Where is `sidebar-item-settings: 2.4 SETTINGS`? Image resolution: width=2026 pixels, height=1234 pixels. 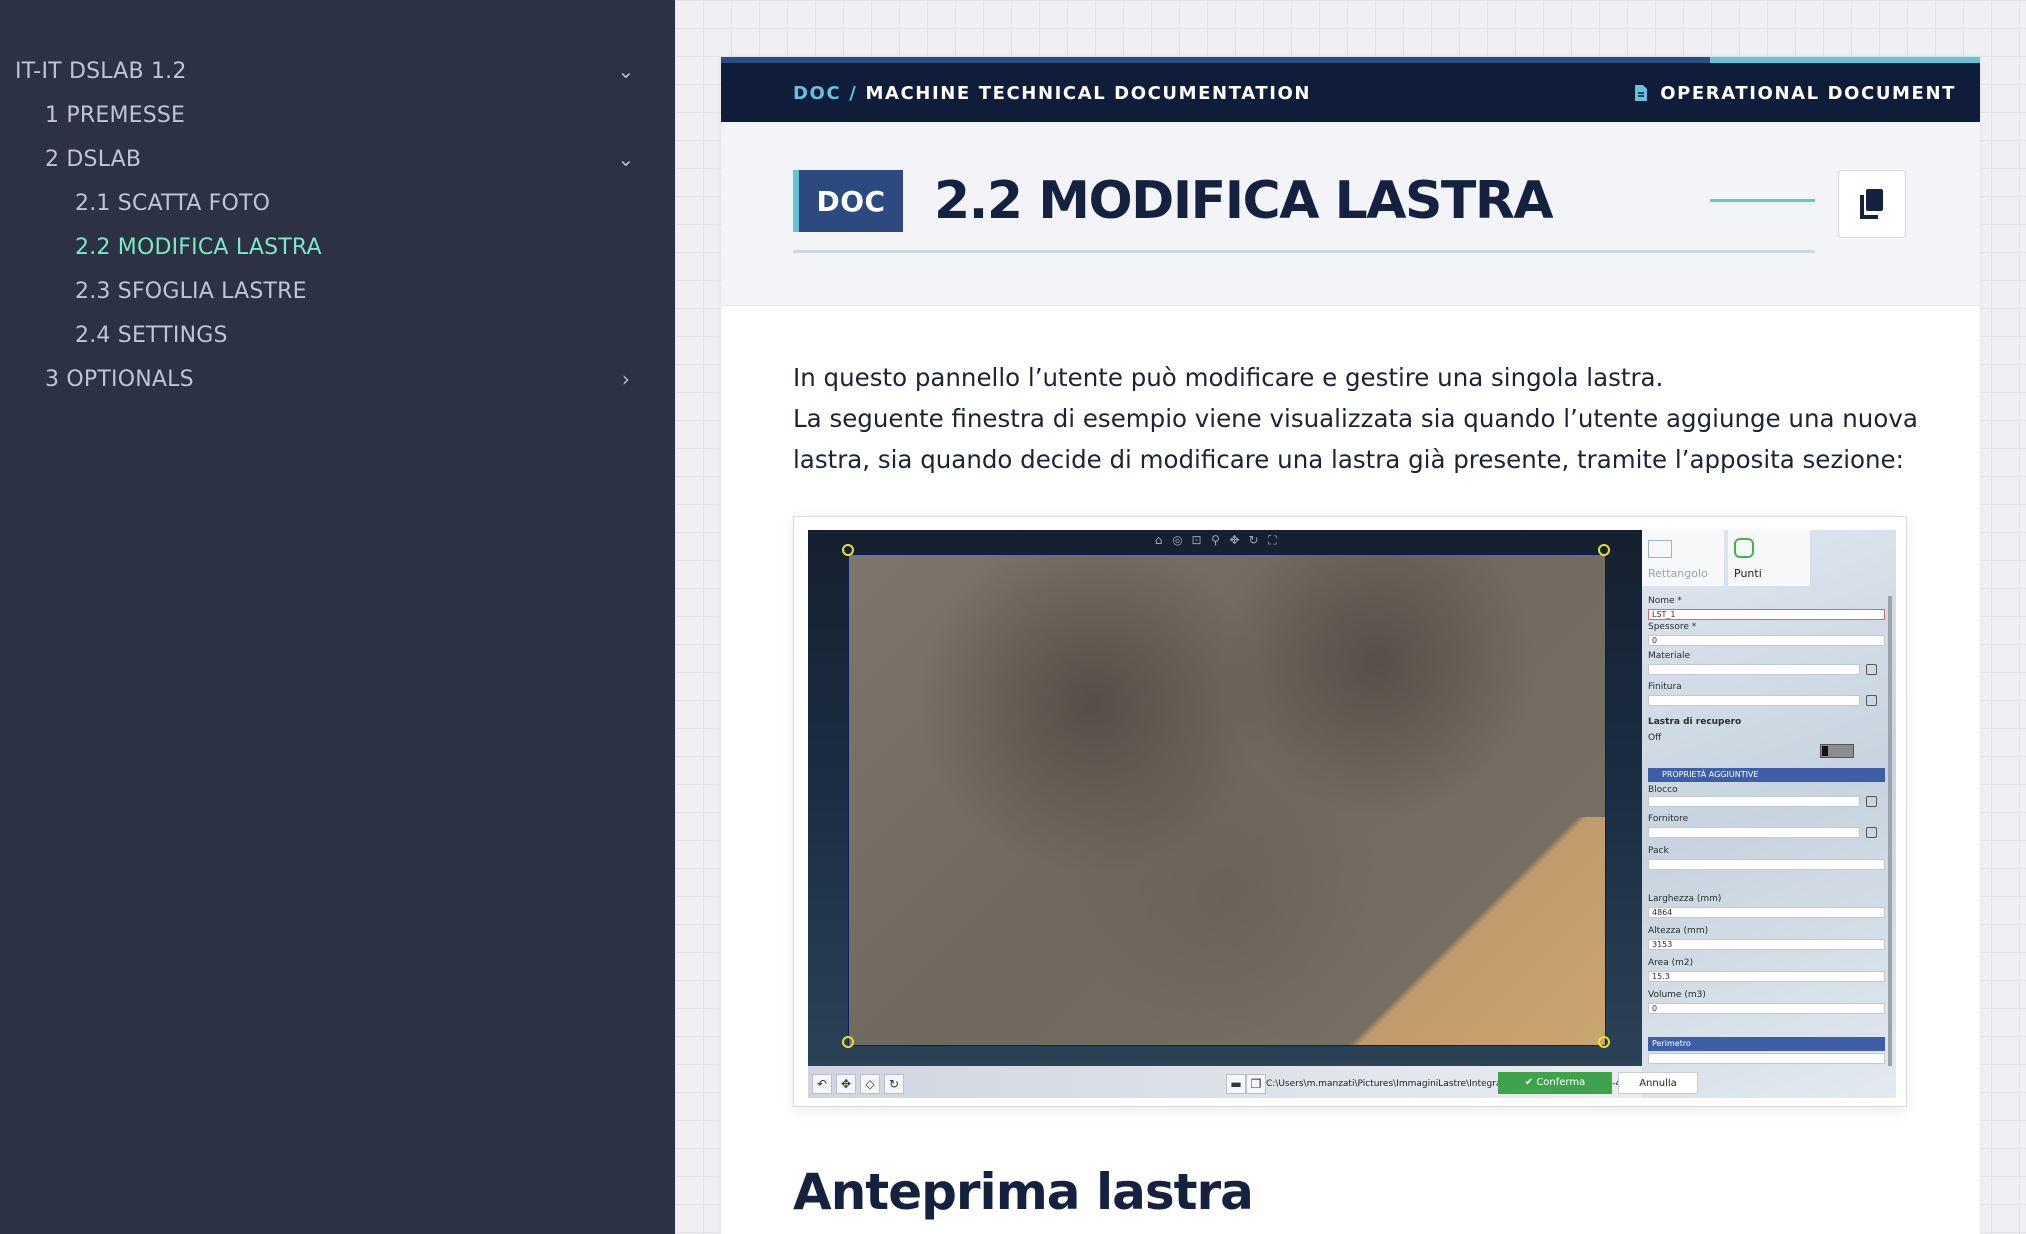
sidebar-item-settings: 2.4 SETTINGS is located at coordinates (337, 335).